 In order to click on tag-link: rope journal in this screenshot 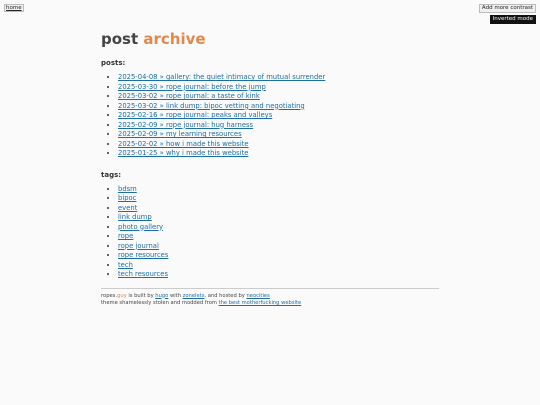, I will do `click(138, 246)`.